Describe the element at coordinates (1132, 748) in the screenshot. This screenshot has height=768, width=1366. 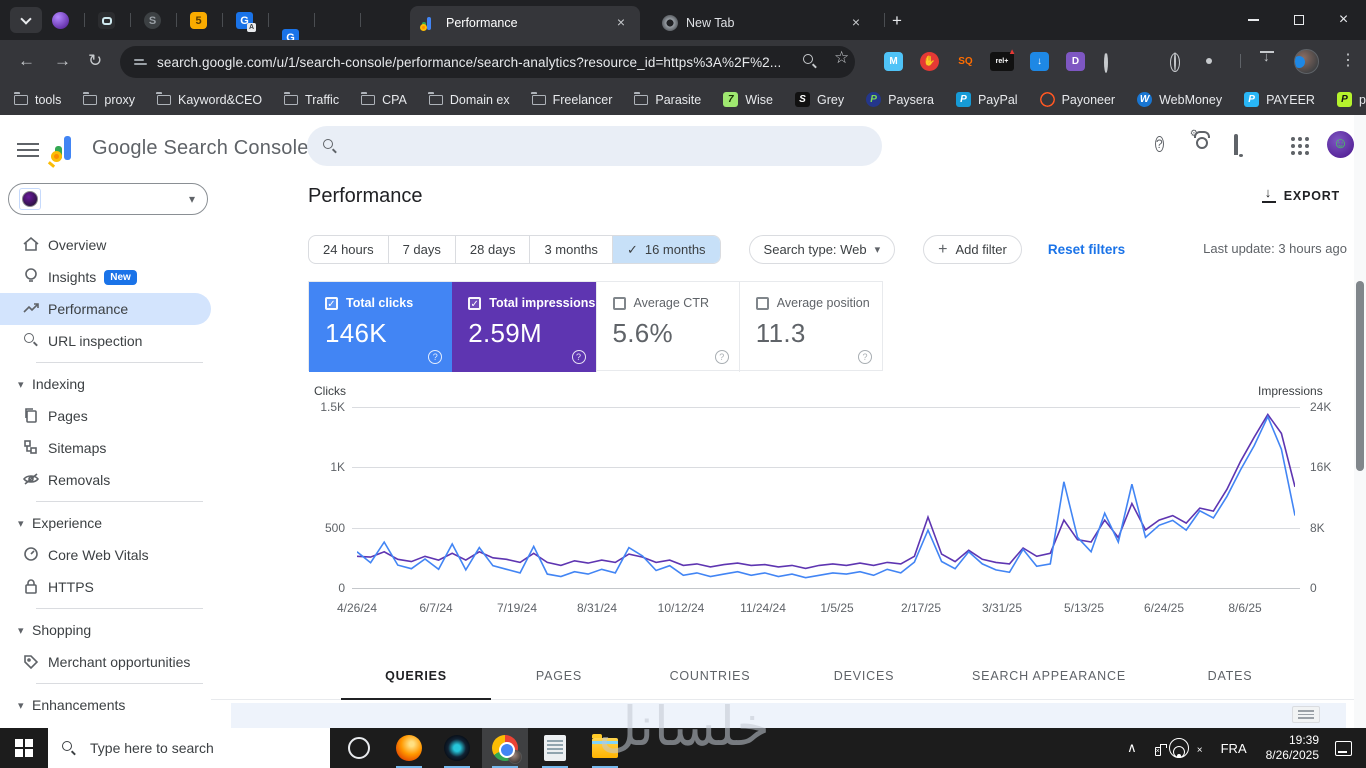
I see `tray-chevron-up-icon: ∧` at that location.